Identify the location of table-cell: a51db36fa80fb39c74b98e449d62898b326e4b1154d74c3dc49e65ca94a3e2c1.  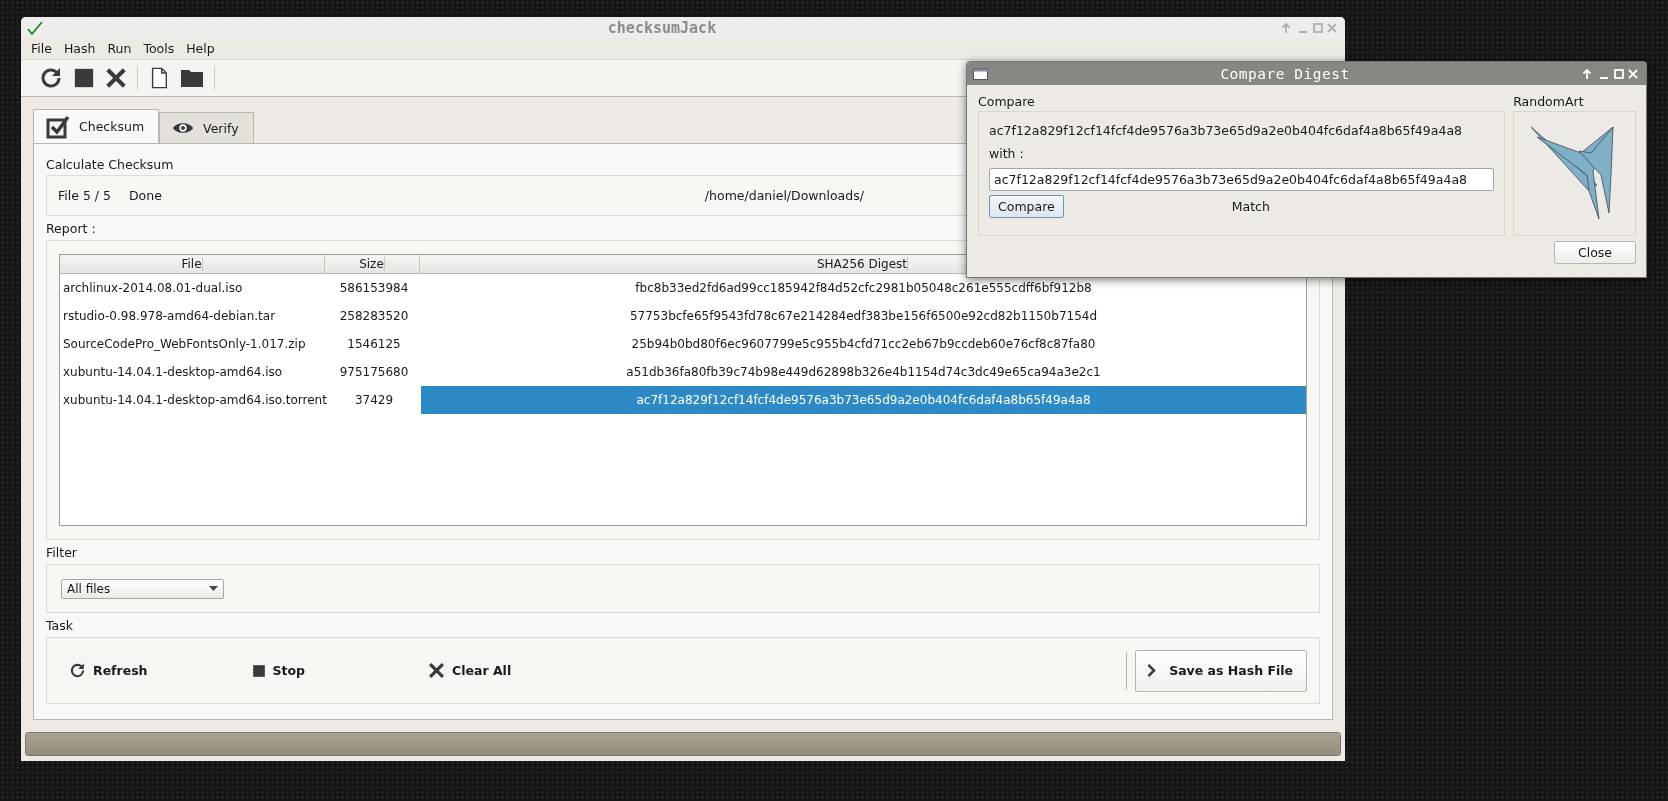
(863, 372).